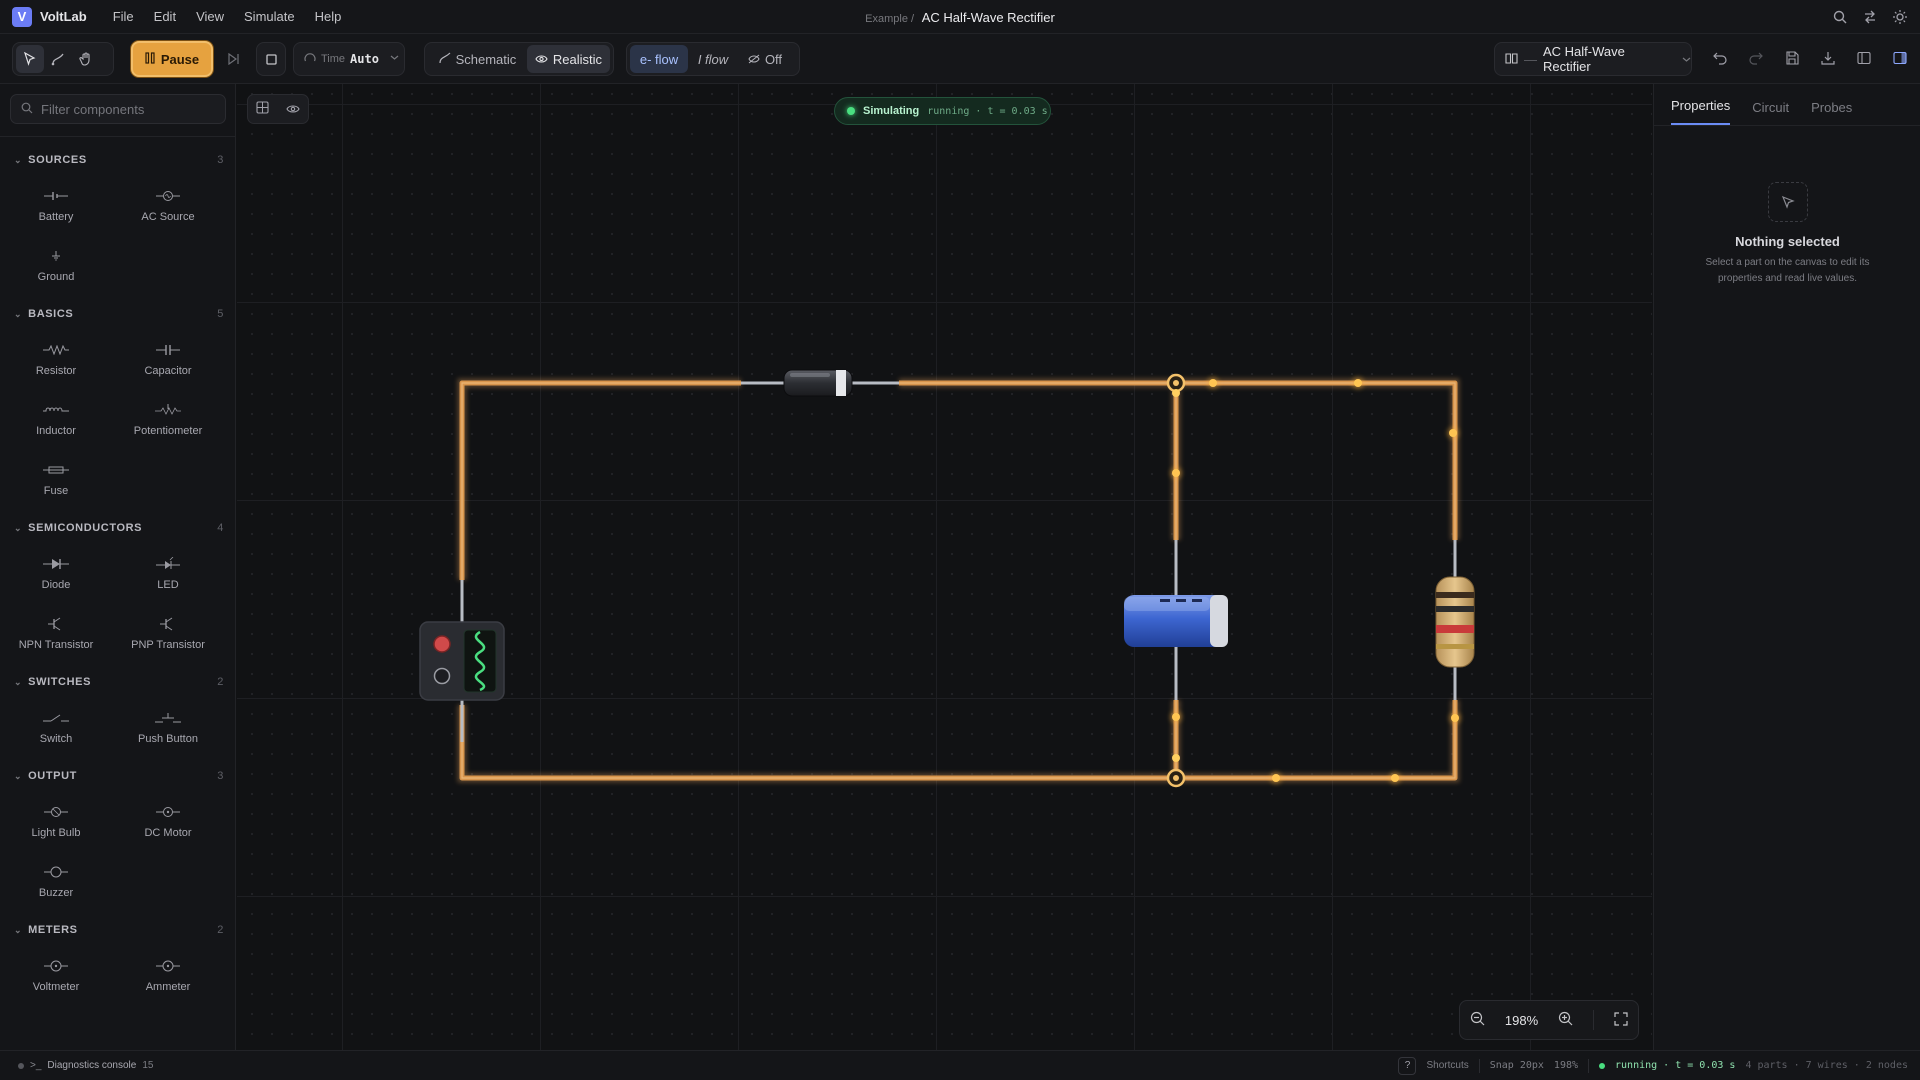  Describe the element at coordinates (659, 59) in the screenshot. I see `electron-flow-button: e- flow` at that location.